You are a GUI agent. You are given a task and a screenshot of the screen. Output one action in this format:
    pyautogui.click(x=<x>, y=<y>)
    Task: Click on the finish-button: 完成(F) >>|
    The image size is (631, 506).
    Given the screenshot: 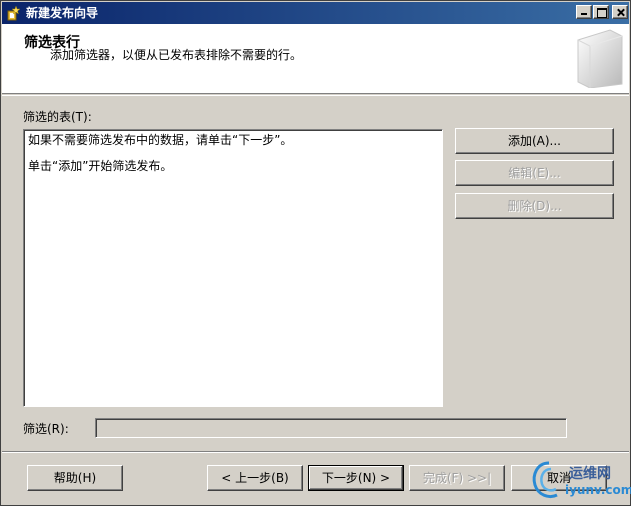 What is the action you would take?
    pyautogui.click(x=457, y=478)
    